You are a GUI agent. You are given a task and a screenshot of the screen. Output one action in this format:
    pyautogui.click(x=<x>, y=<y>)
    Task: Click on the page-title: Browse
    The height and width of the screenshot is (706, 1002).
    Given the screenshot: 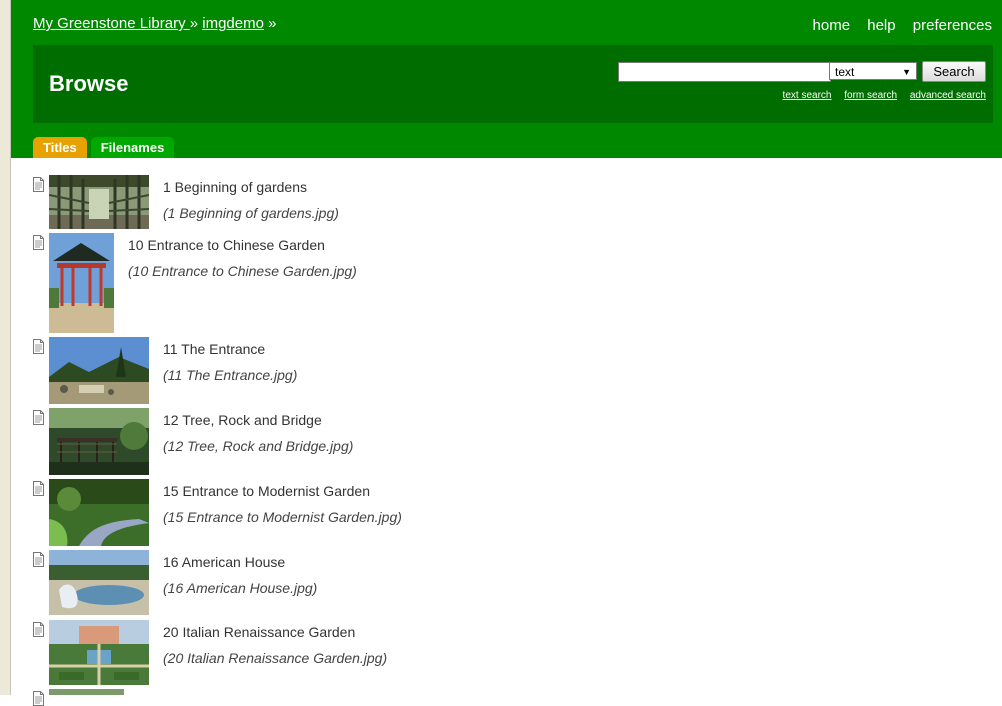 What is the action you would take?
    pyautogui.click(x=89, y=83)
    